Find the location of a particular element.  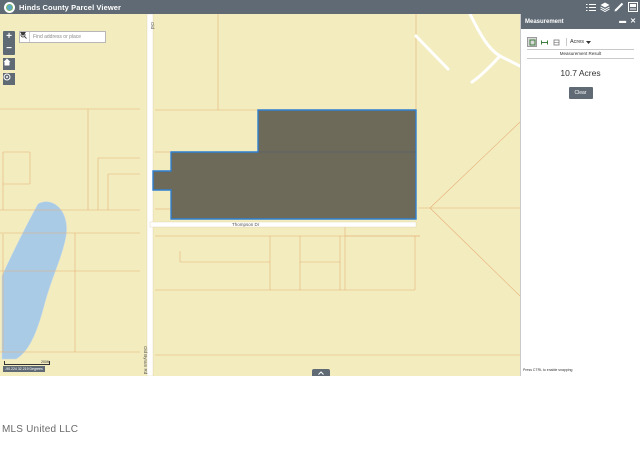

location-icon is located at coordinates (556, 42).